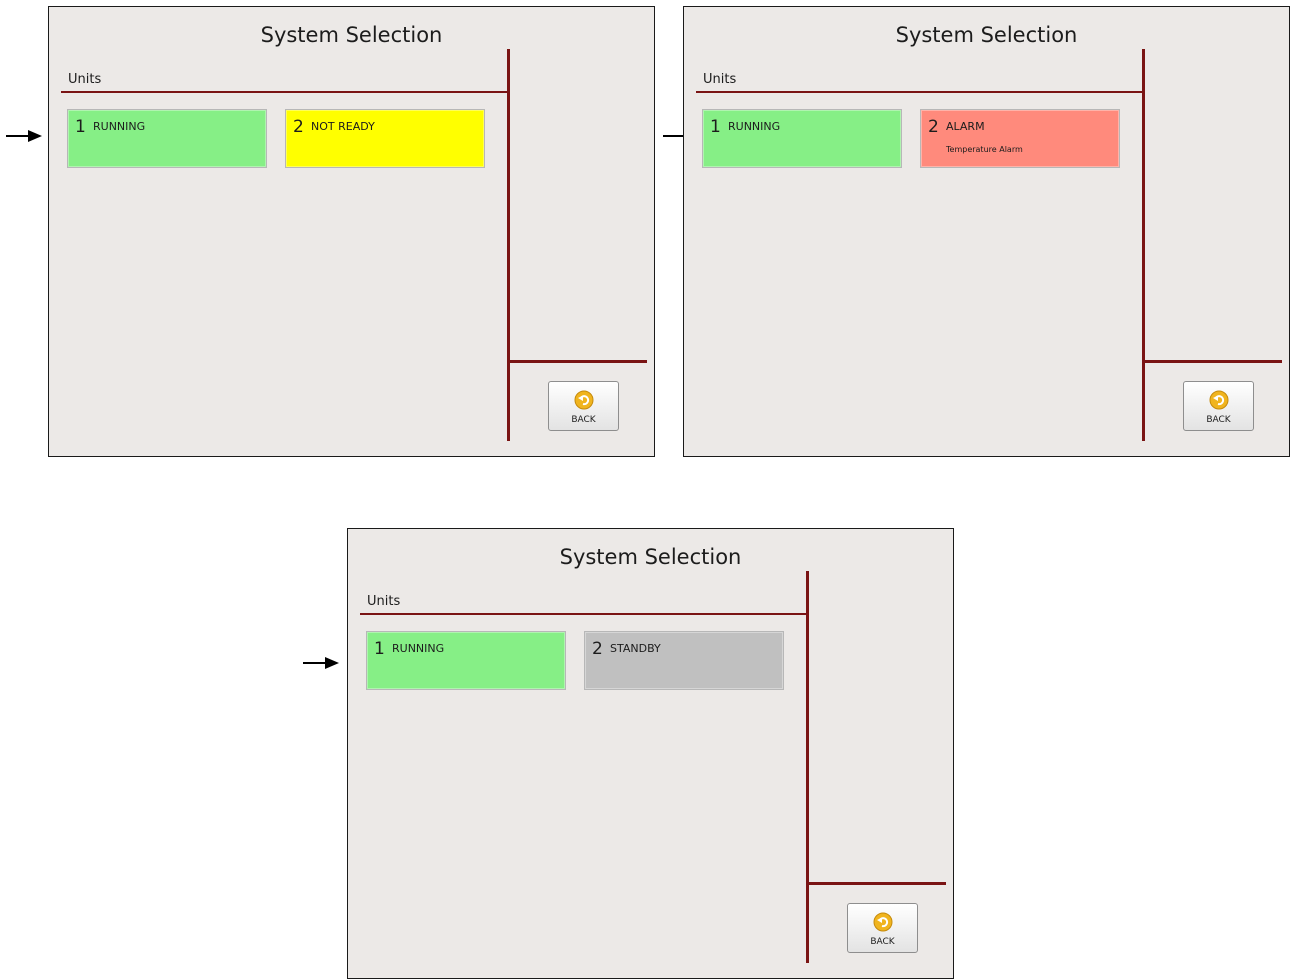 The width and height of the screenshot is (1290, 979). Describe the element at coordinates (984, 149) in the screenshot. I see `alarm-detail: Temperature Alarm` at that location.